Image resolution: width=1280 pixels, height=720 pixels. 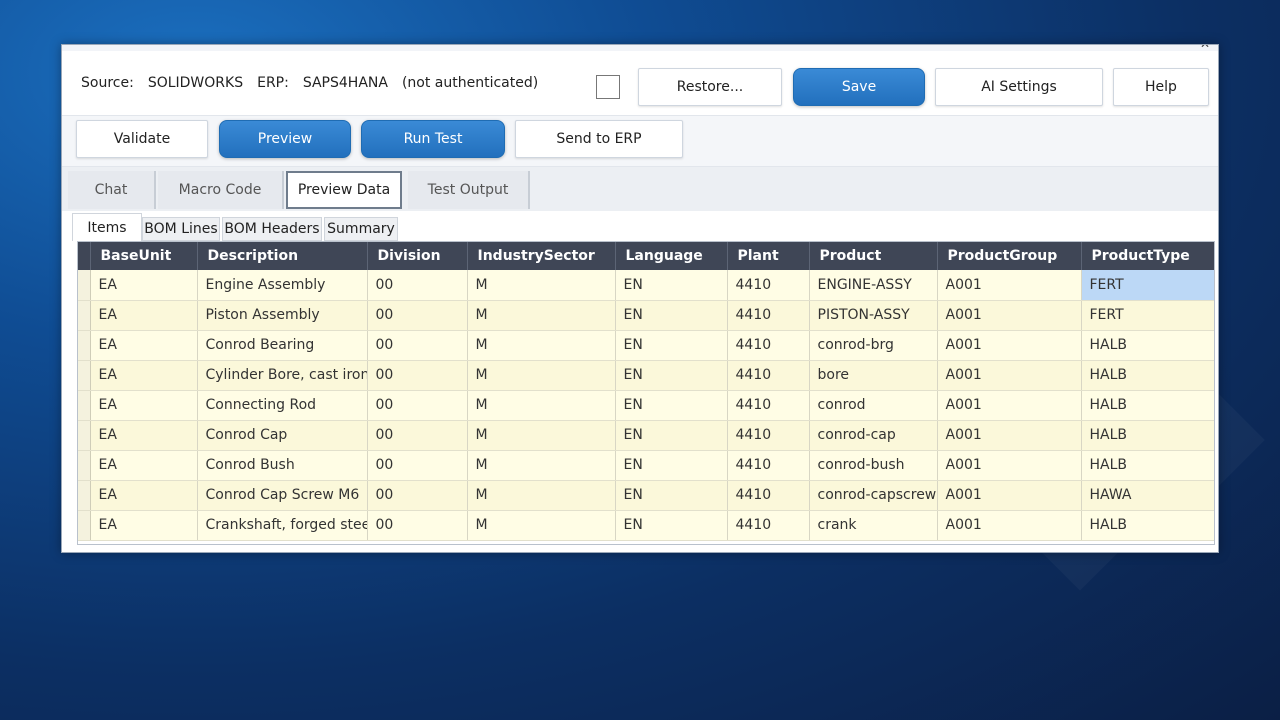 I want to click on title-bar: — ✕, so click(x=640, y=48).